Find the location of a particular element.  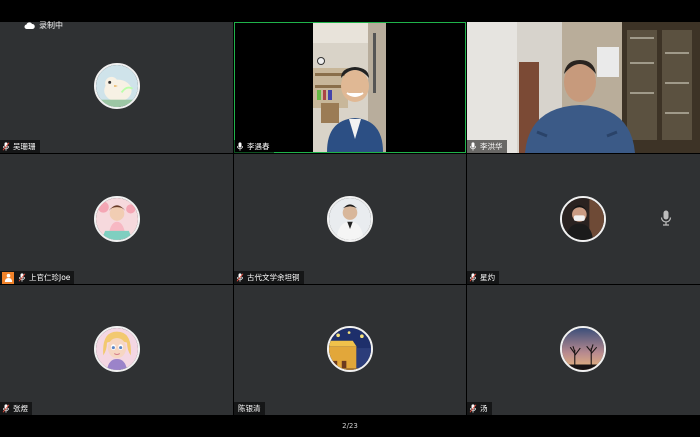

participant-tile: 陈银清 is located at coordinates (350, 350).